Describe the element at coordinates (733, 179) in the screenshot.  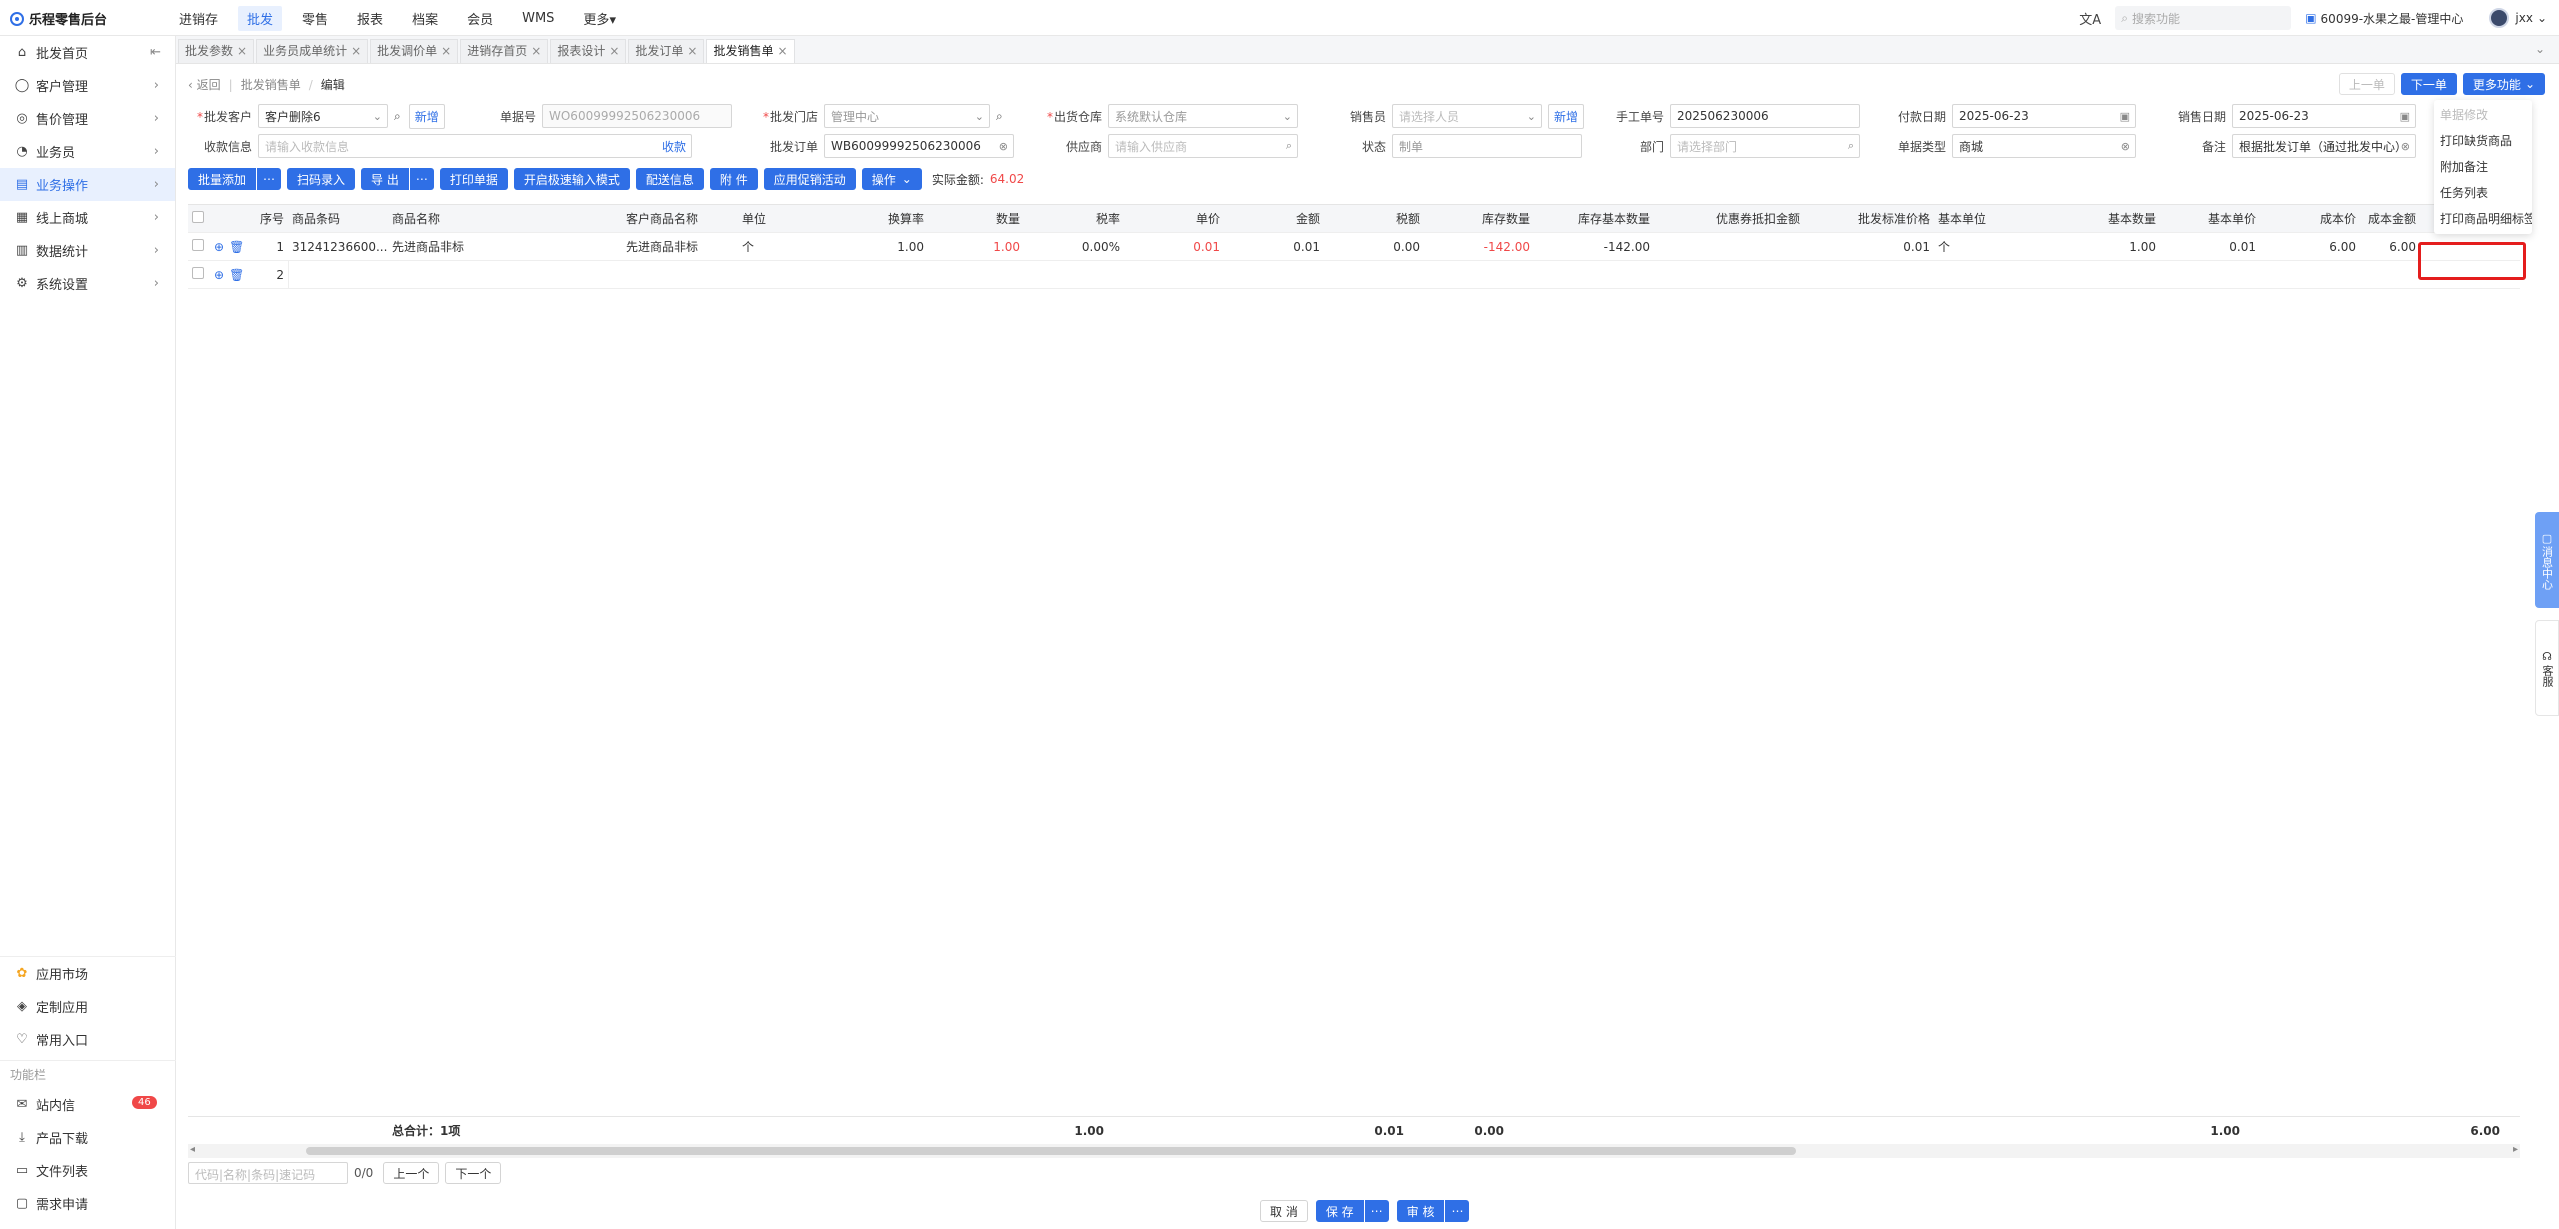
I see `attachment-button: 附 件` at that location.